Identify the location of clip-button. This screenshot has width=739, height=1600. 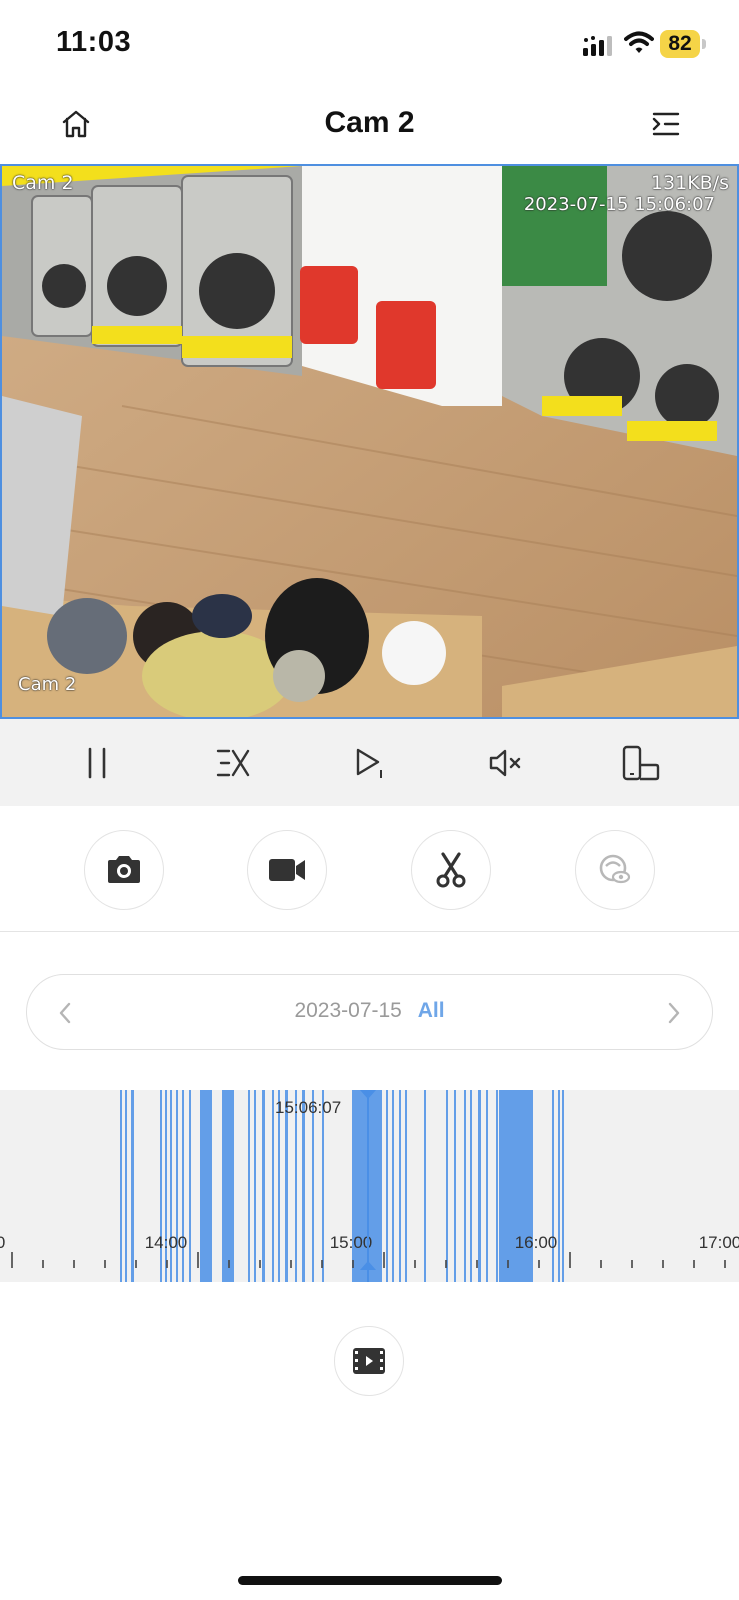
(451, 870).